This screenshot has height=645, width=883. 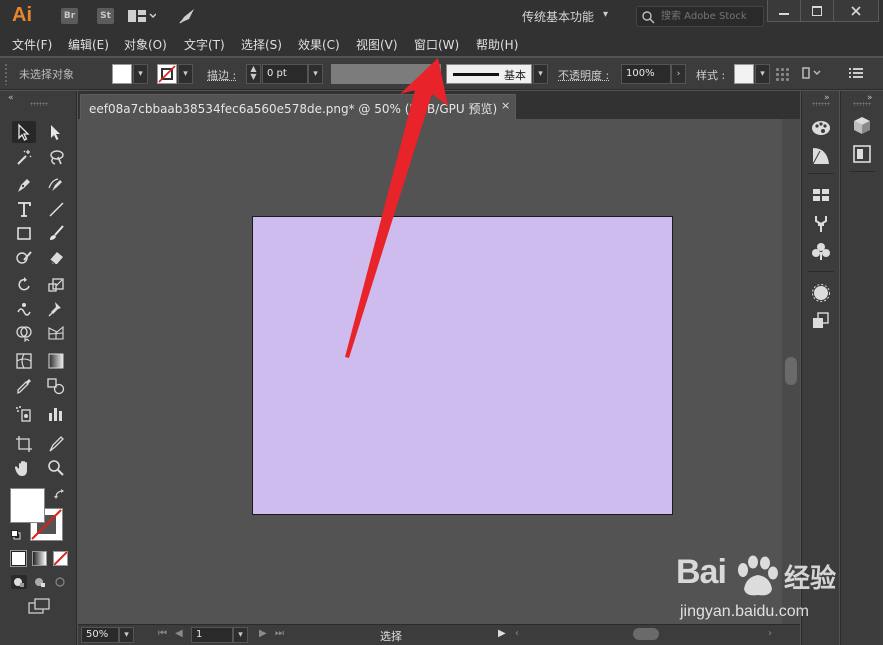 I want to click on stock-button: St, so click(x=105, y=16).